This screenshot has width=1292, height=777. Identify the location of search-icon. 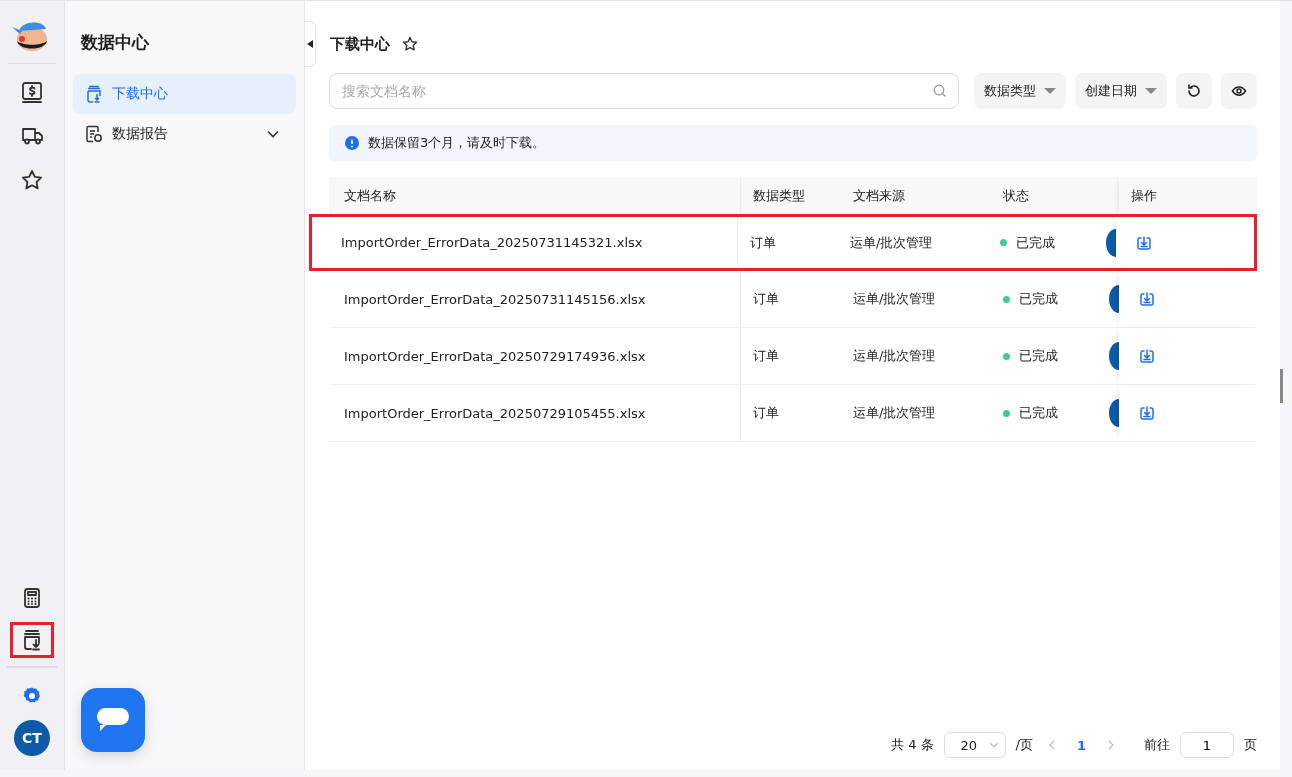
(940, 91).